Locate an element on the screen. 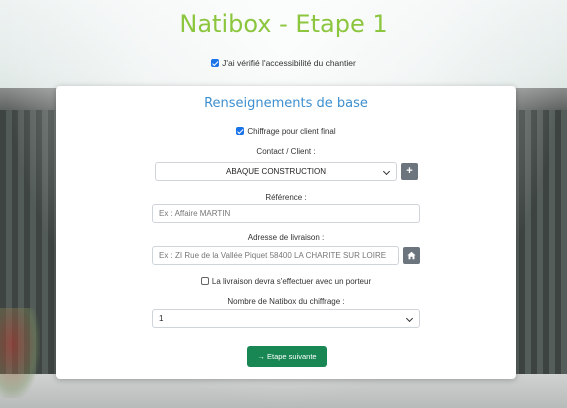  next-step-button-label: Etape suivante is located at coordinates (291, 356).